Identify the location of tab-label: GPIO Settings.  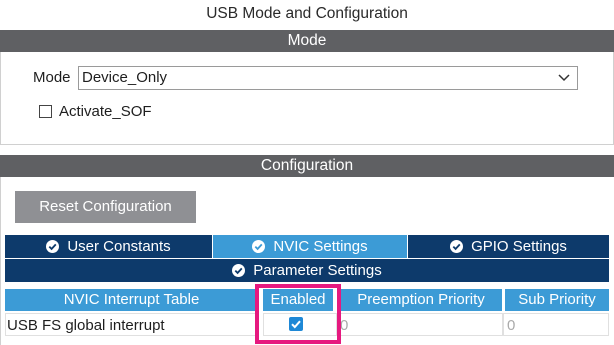
(519, 246).